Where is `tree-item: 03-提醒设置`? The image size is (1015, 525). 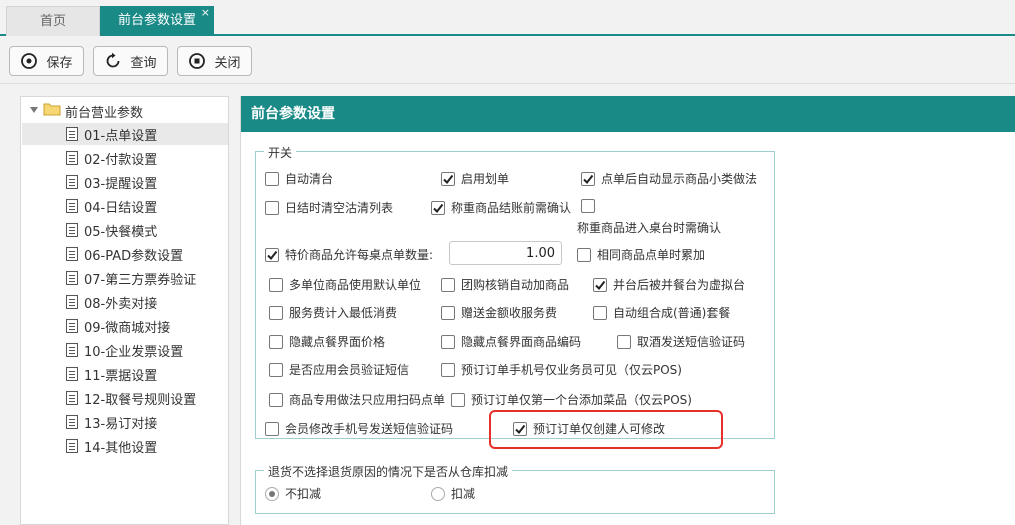 tree-item: 03-提醒设置 is located at coordinates (125, 182).